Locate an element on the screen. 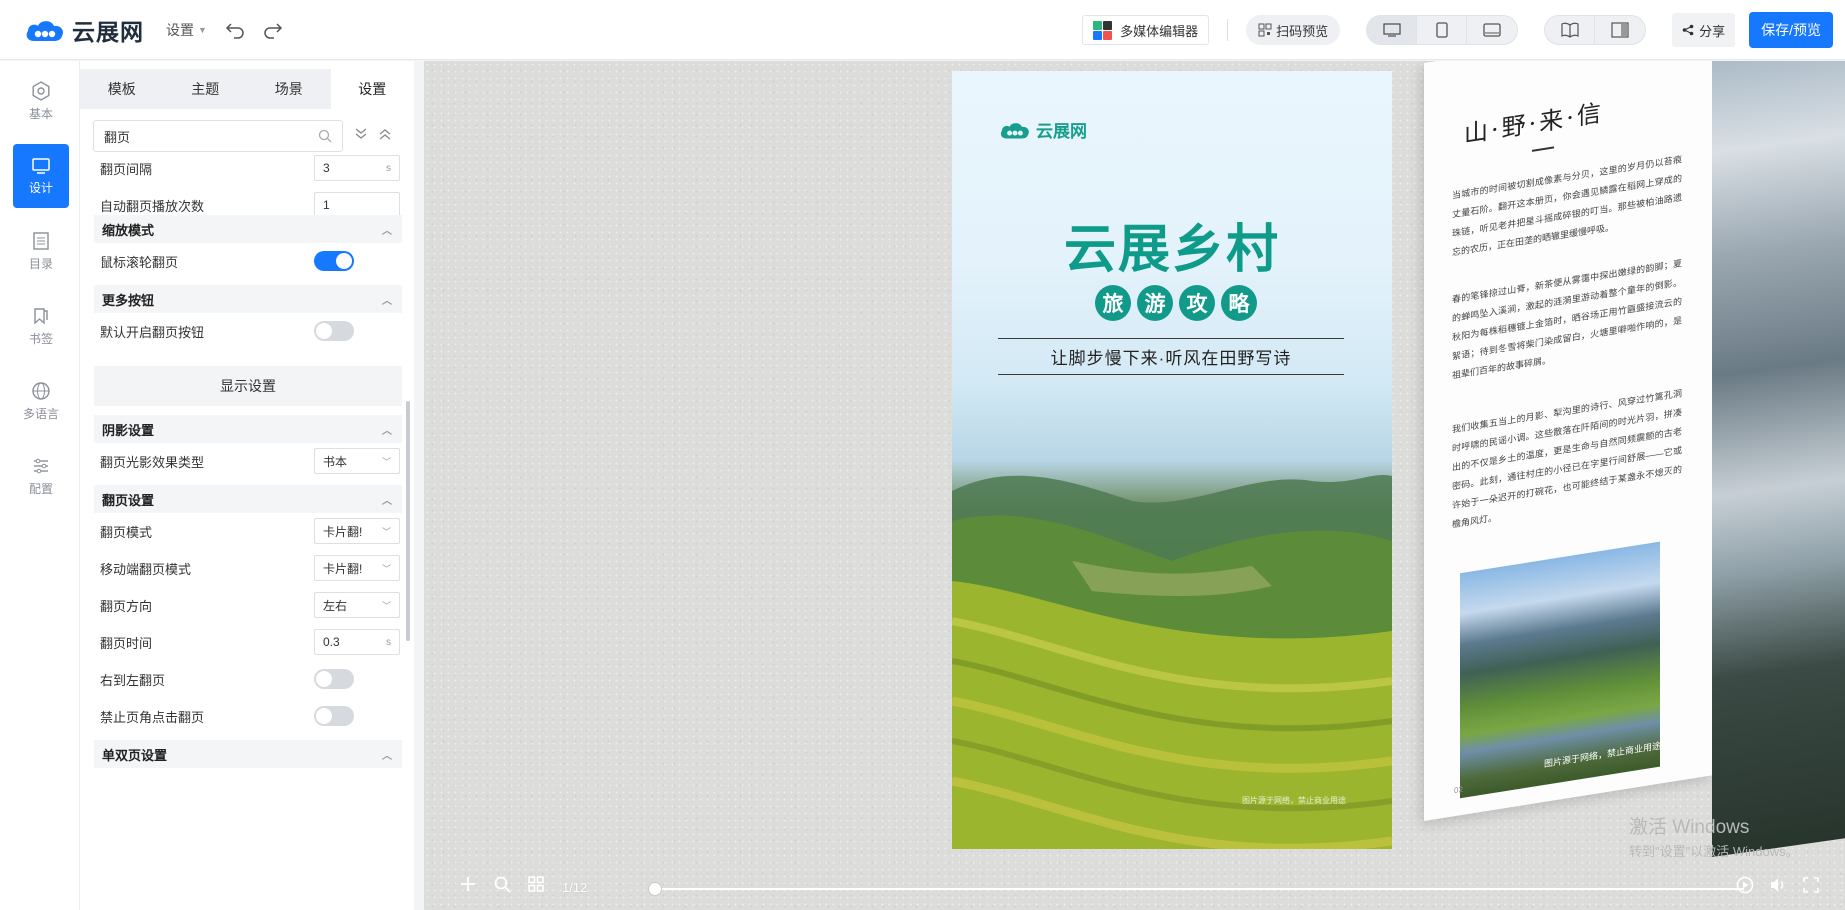 Image resolution: width=1845 pixels, height=910 pixels. nav-config: 配置 is located at coordinates (41, 476).